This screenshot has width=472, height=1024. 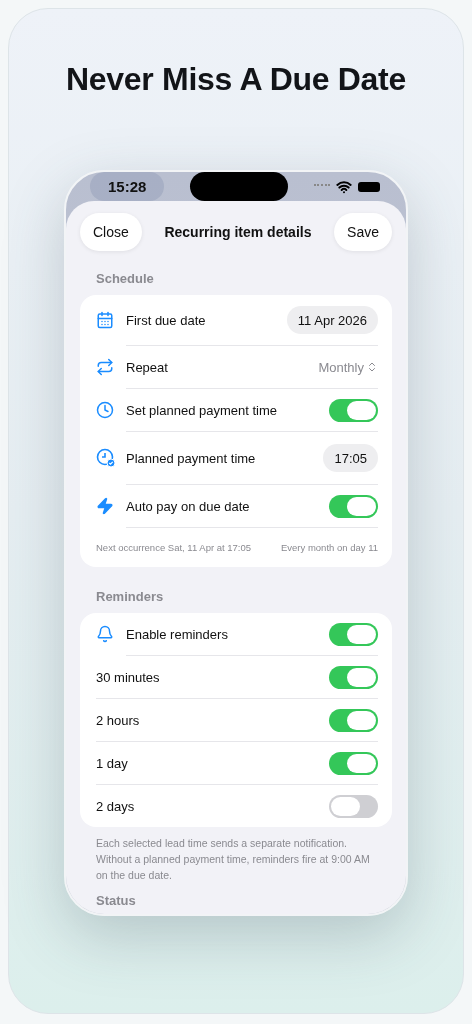 What do you see at coordinates (369, 186) in the screenshot?
I see `battery-icon` at bounding box center [369, 186].